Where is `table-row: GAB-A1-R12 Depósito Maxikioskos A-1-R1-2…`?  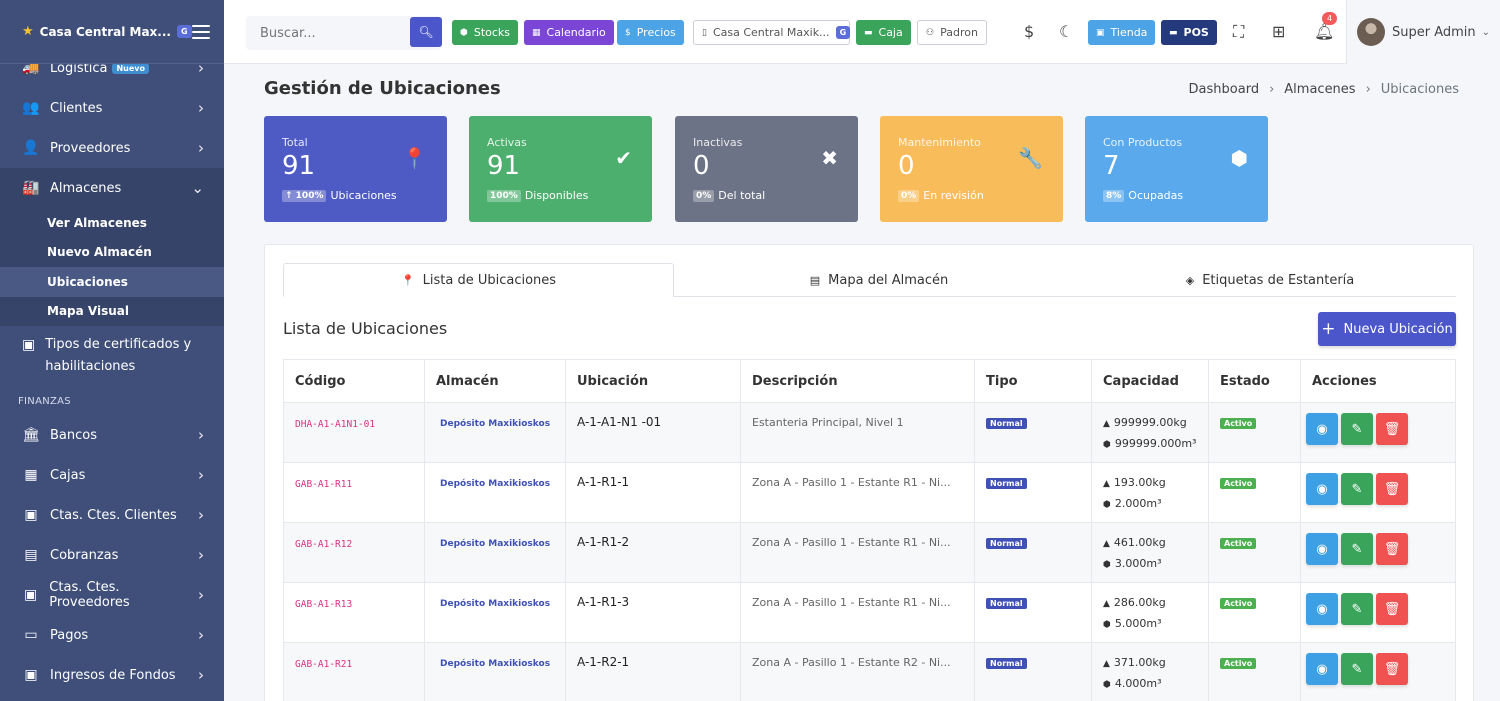
table-row: GAB-A1-R12 Depósito Maxikioskos A-1-R1-2… is located at coordinates (869, 552).